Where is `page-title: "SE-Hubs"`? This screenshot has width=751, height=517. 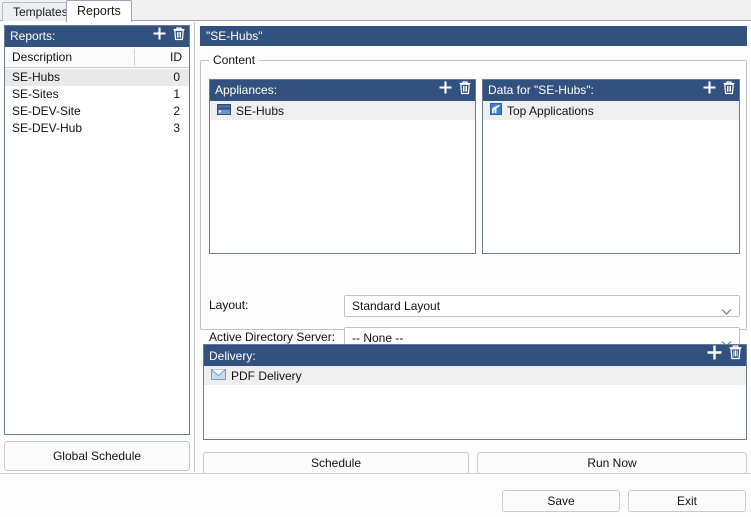
page-title: "SE-Hubs" is located at coordinates (234, 36).